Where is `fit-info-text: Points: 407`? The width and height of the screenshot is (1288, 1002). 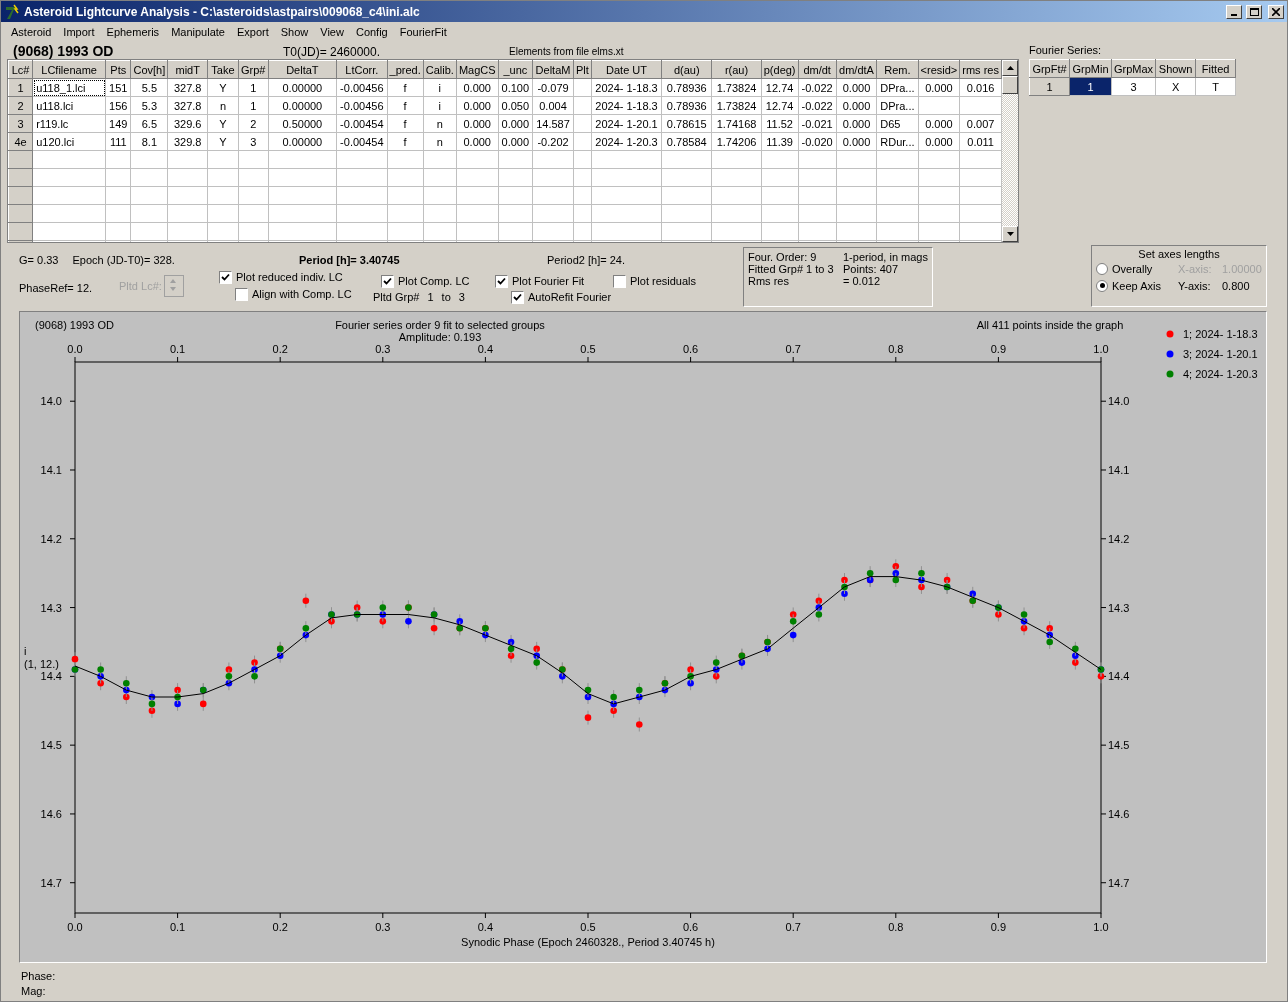
fit-info-text: Points: 407 is located at coordinates (871, 269).